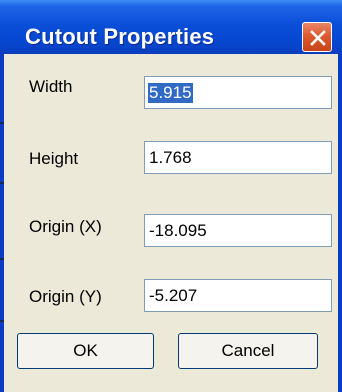  What do you see at coordinates (51, 86) in the screenshot?
I see `width-label: Width` at bounding box center [51, 86].